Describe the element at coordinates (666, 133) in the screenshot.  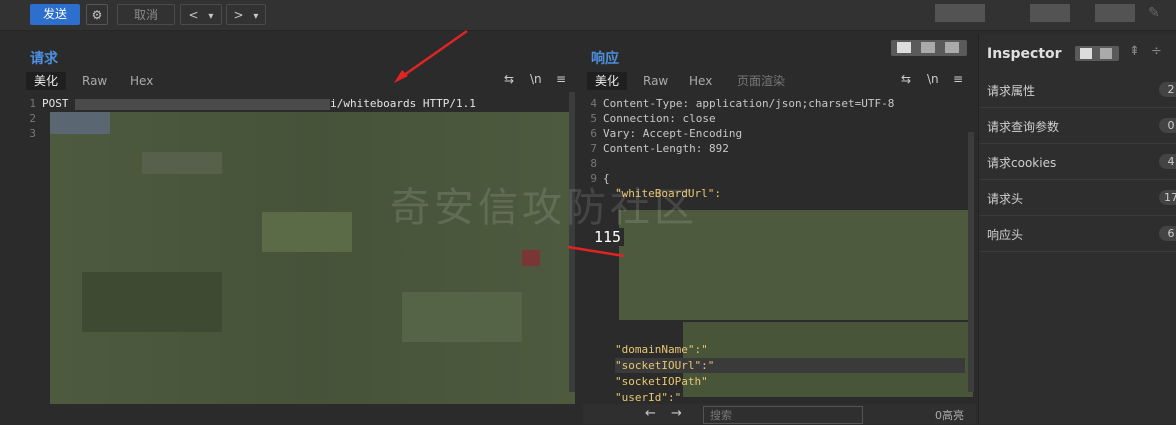
I see `response-line: 6 Vary: Accept-Encoding` at that location.